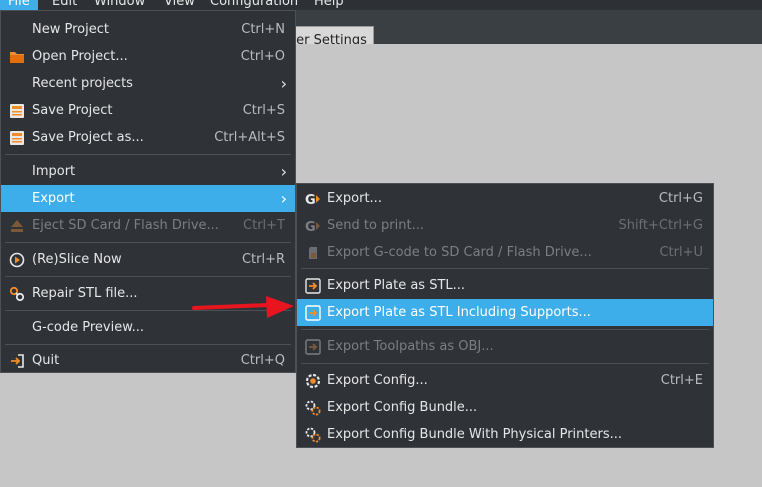 This screenshot has width=762, height=487. I want to click on folder-icon, so click(17, 57).